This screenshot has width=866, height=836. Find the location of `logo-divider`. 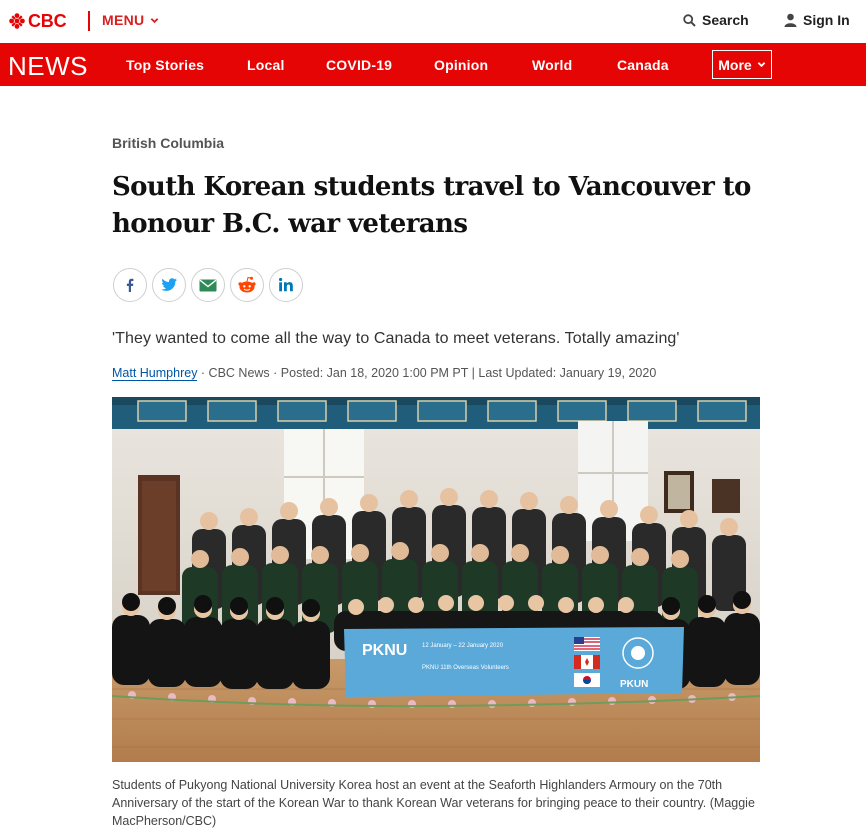

logo-divider is located at coordinates (89, 21).